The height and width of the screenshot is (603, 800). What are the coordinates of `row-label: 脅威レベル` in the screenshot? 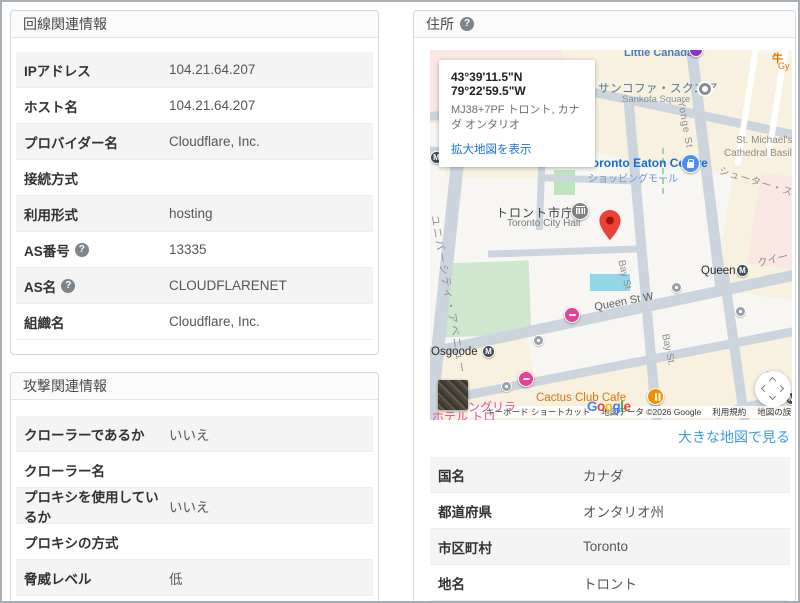 It's located at (58, 579).